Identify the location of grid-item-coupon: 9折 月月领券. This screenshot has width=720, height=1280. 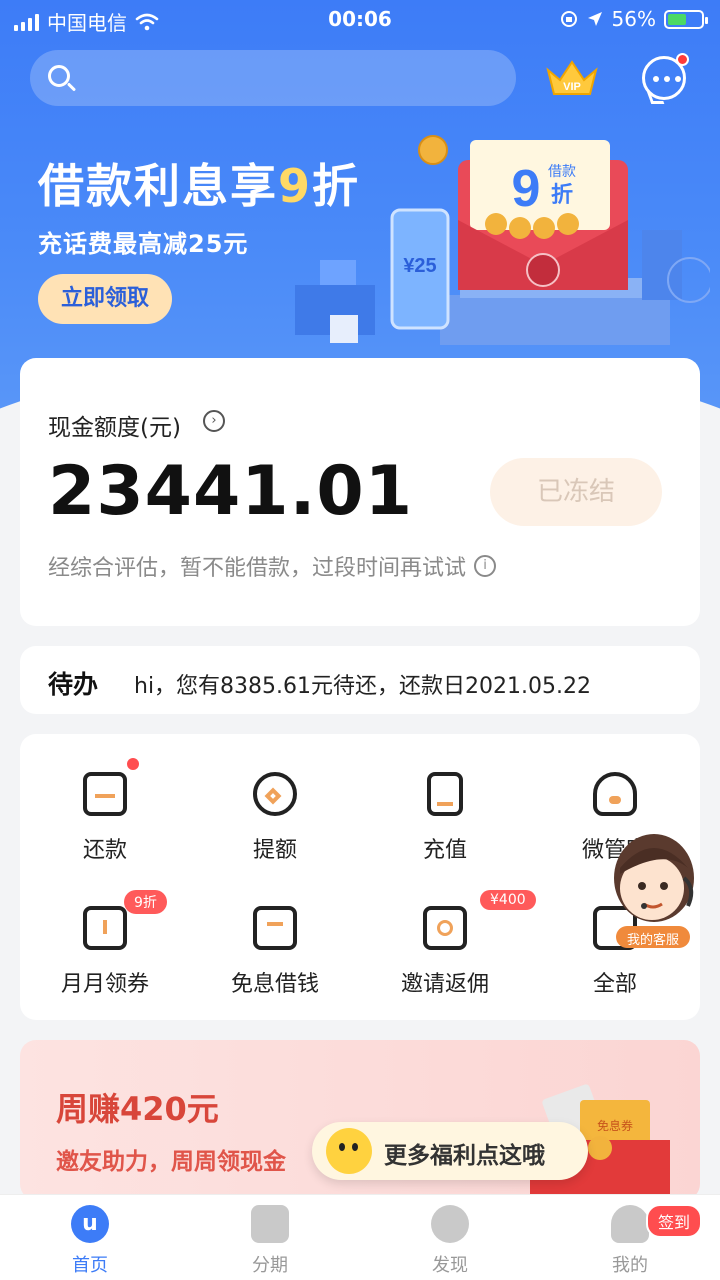
(105, 953).